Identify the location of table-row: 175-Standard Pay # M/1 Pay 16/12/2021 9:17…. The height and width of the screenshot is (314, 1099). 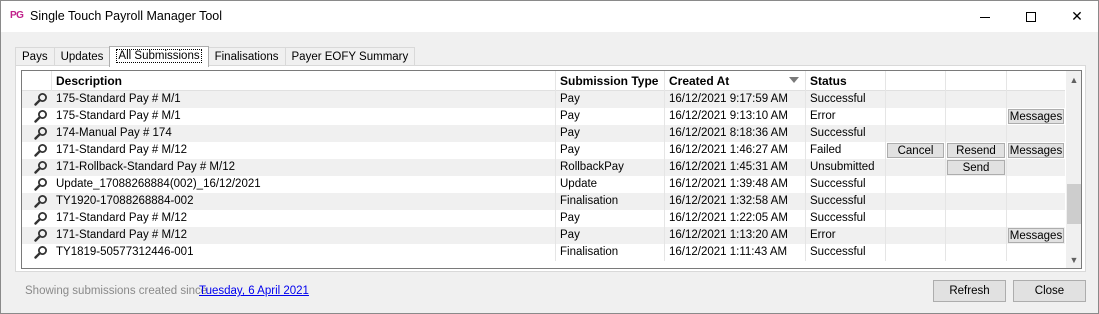
(543, 99).